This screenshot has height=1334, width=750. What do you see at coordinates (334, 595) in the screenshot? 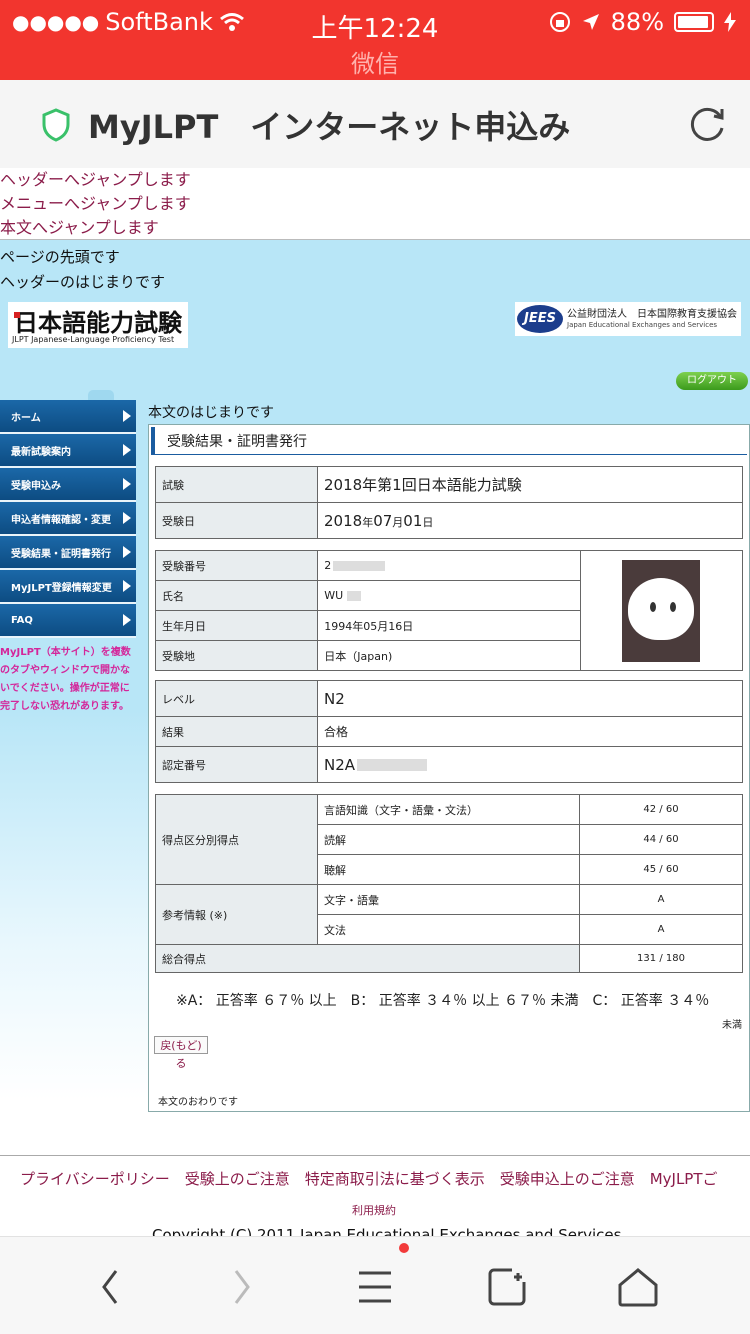
I see `name-text: WU` at bounding box center [334, 595].